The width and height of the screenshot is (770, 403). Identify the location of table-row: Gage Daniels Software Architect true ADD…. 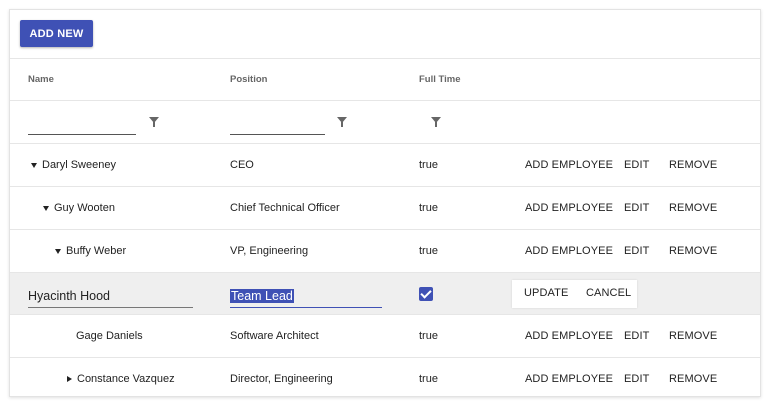
(385, 336).